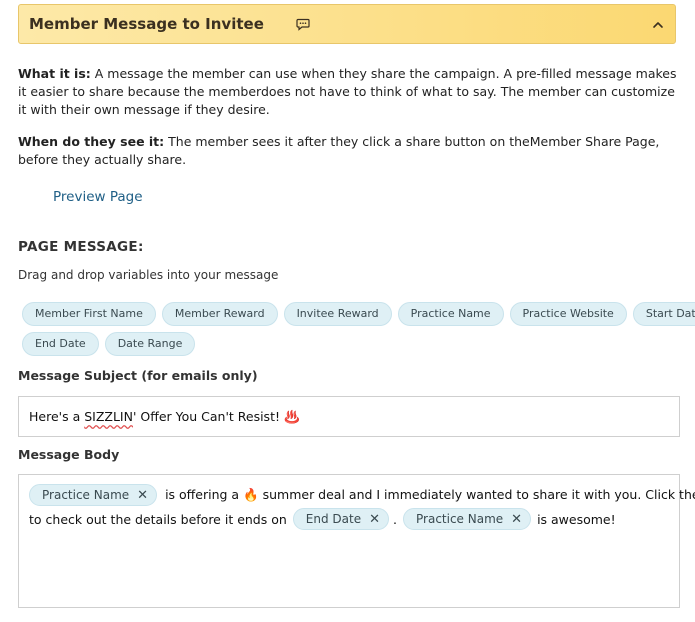 The height and width of the screenshot is (622, 695). I want to click on variable-chip-date-range: Date Range, so click(150, 344).